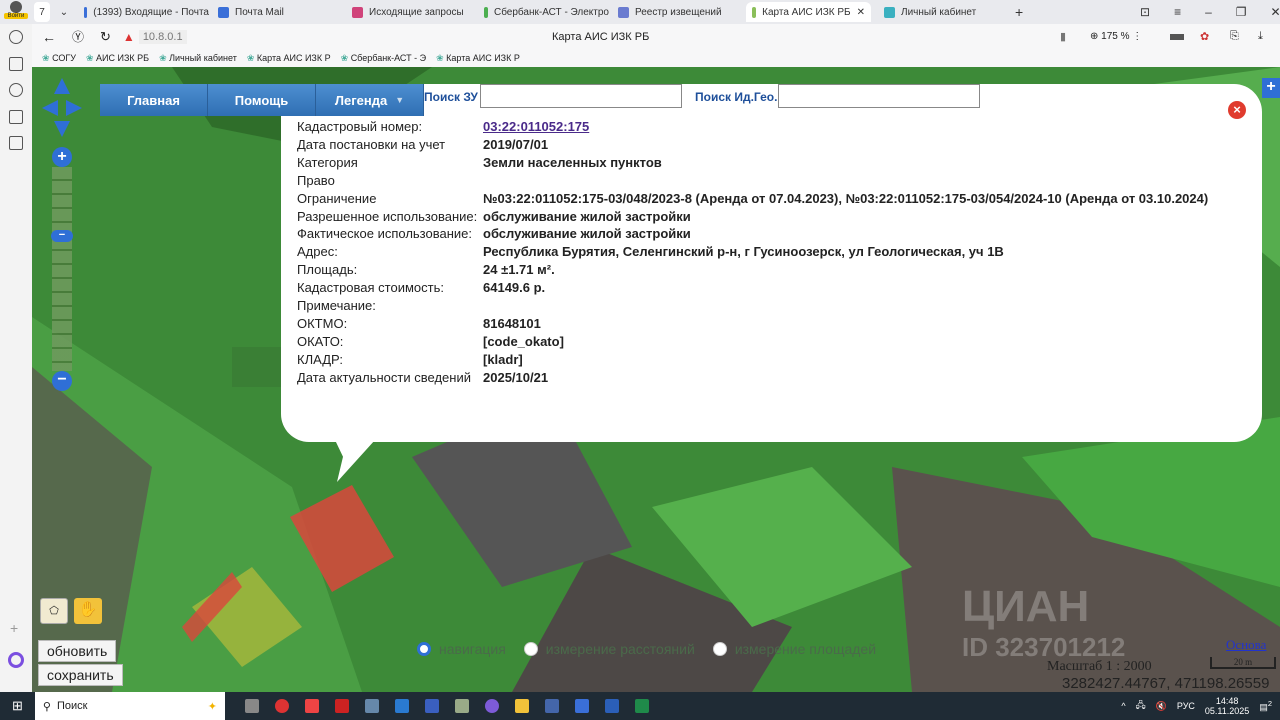  I want to click on tab: Личный кабинет, so click(944, 12).